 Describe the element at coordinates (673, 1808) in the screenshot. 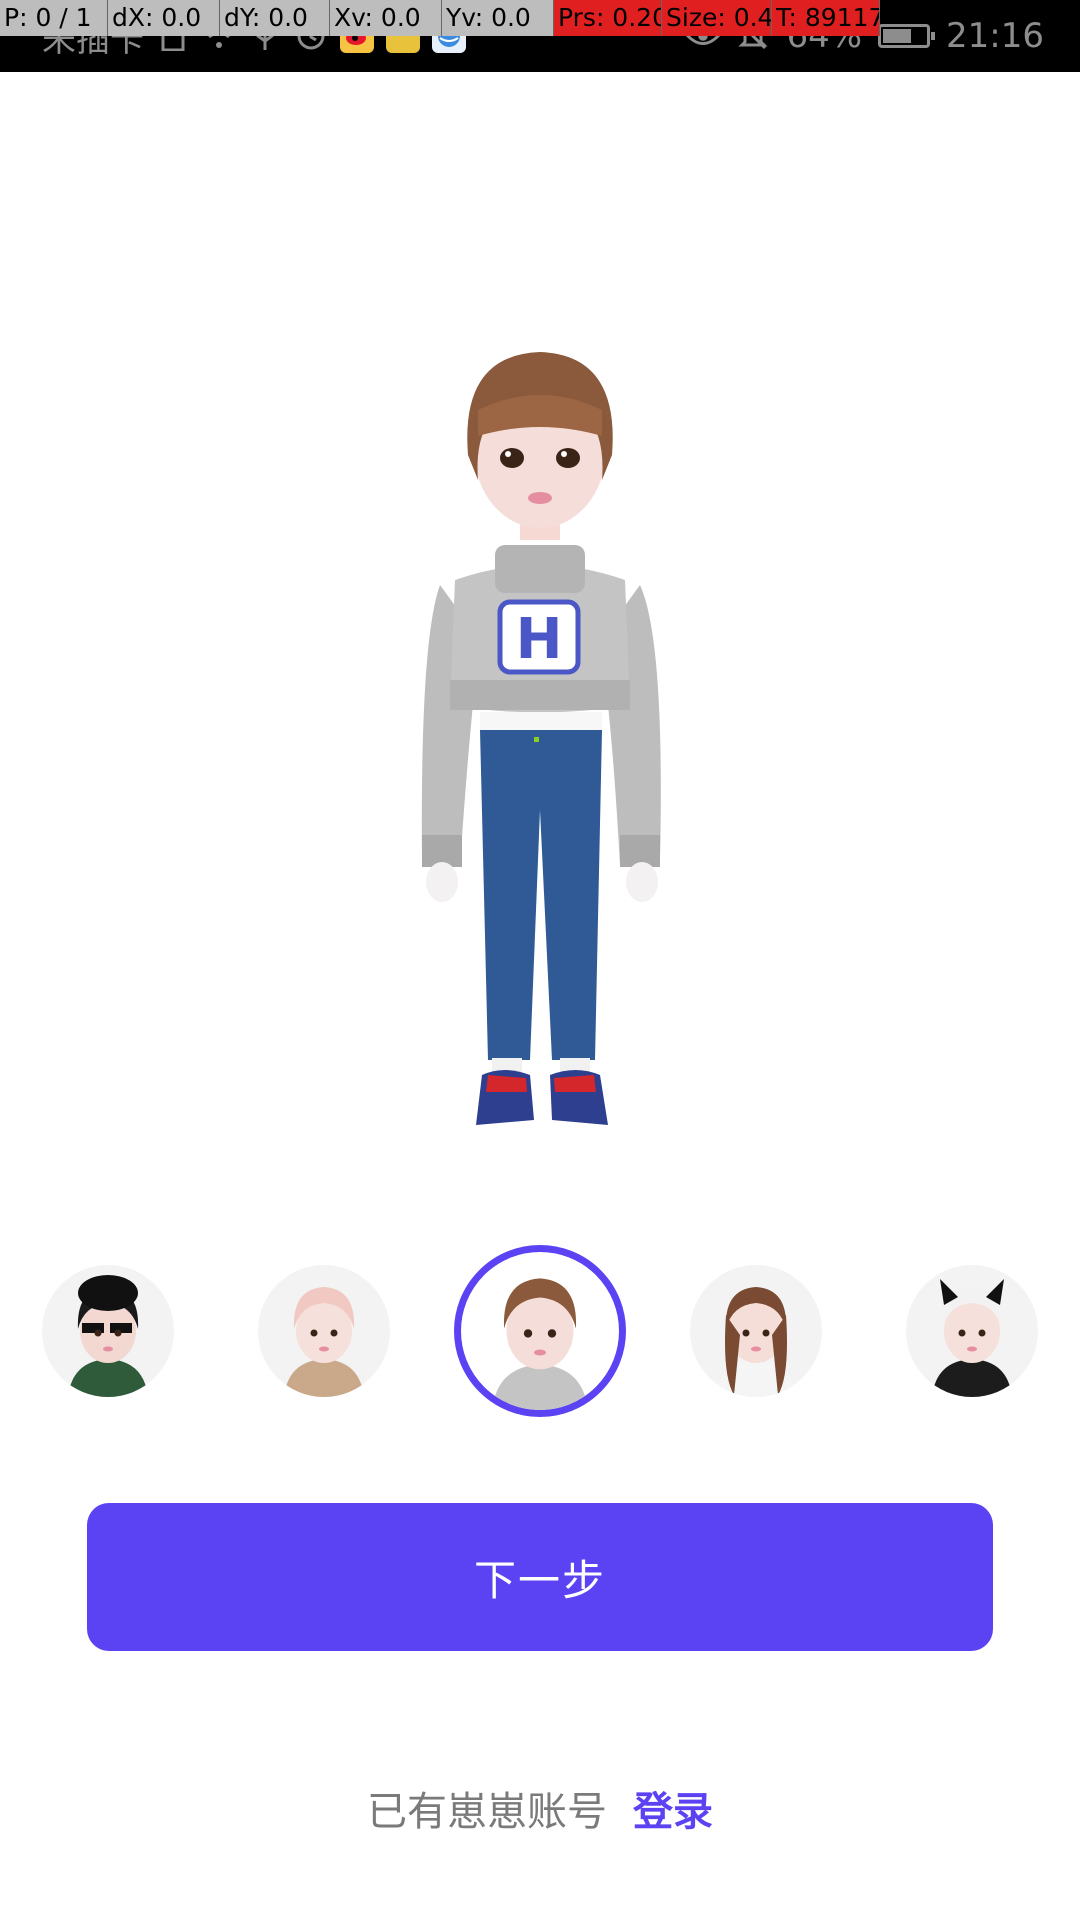

I see `login-link: 登录` at that location.